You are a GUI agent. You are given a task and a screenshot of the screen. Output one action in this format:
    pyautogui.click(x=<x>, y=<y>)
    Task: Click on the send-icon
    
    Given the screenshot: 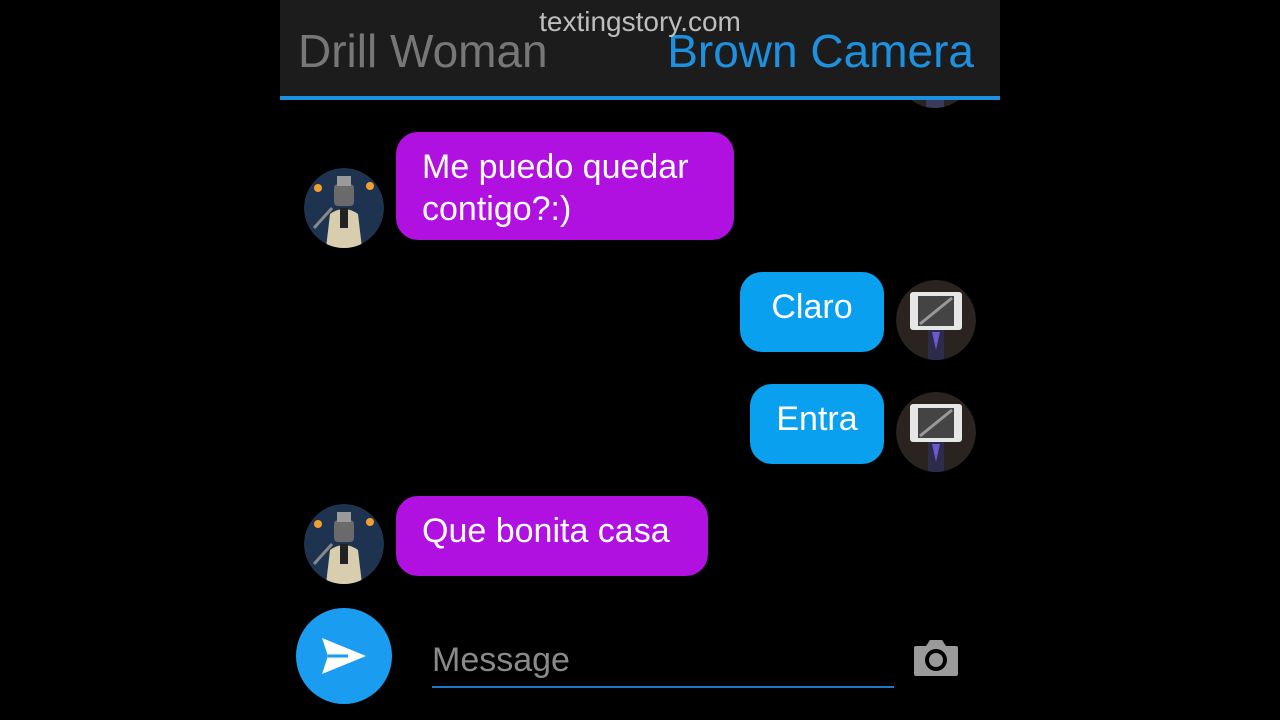 What is the action you would take?
    pyautogui.click(x=344, y=656)
    